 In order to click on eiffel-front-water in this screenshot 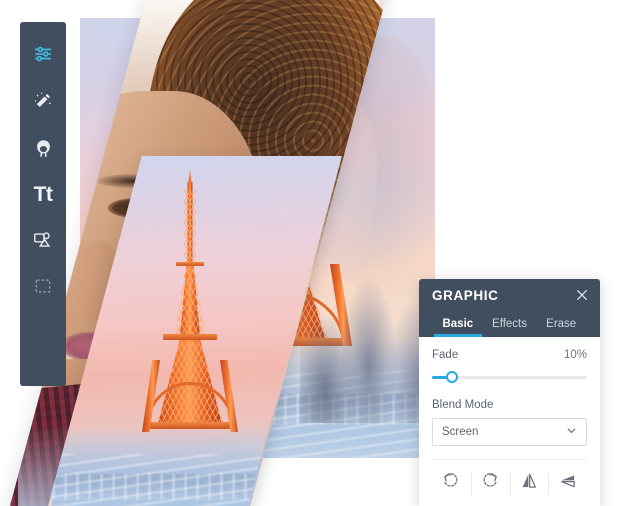, I will do `click(197, 479)`.